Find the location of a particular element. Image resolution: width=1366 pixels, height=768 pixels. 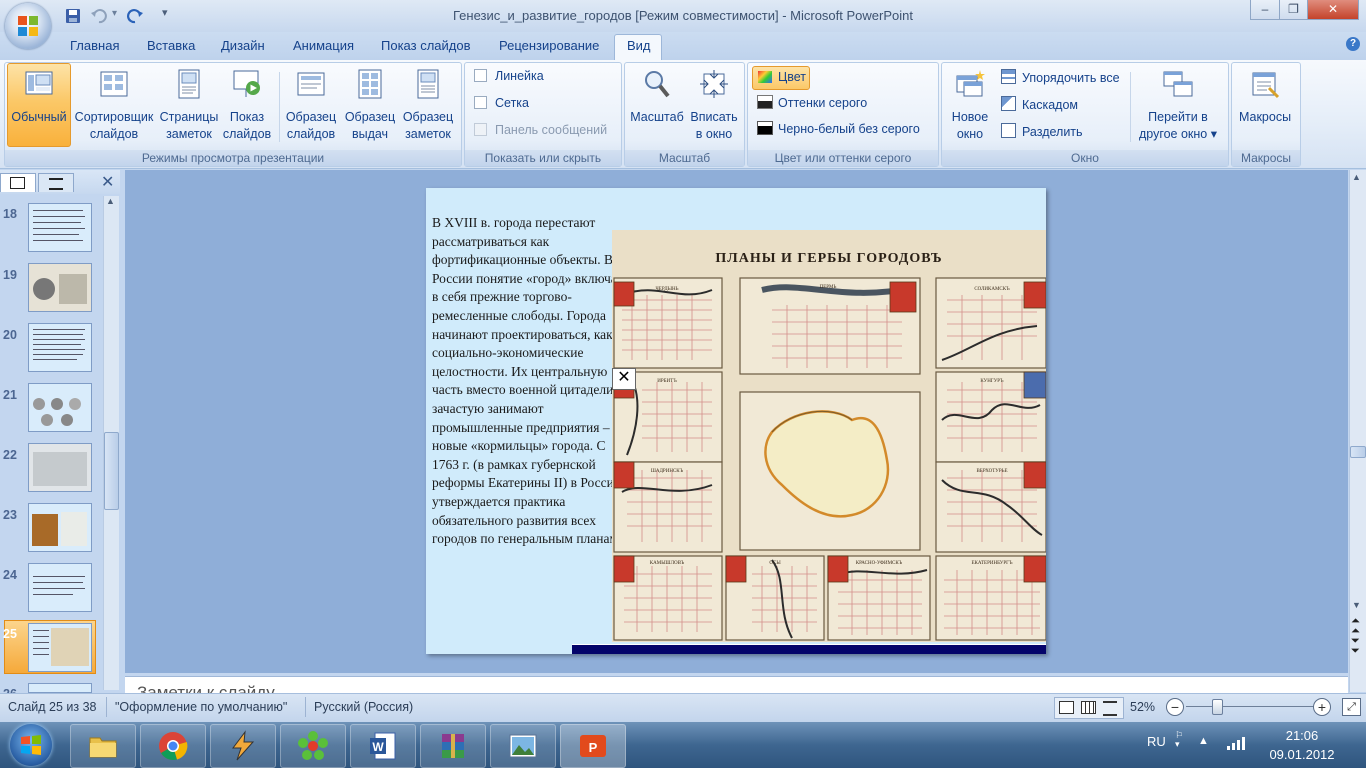

office-button is located at coordinates (28, 26).